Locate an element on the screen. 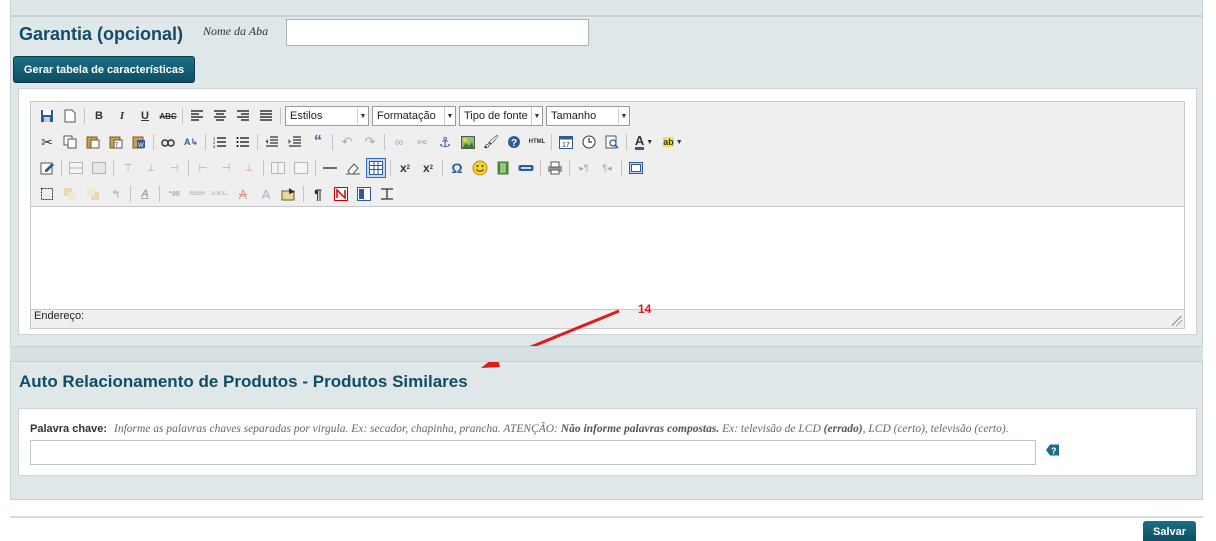 The image size is (1216, 541). resize-handle-icon is located at coordinates (1177, 321).